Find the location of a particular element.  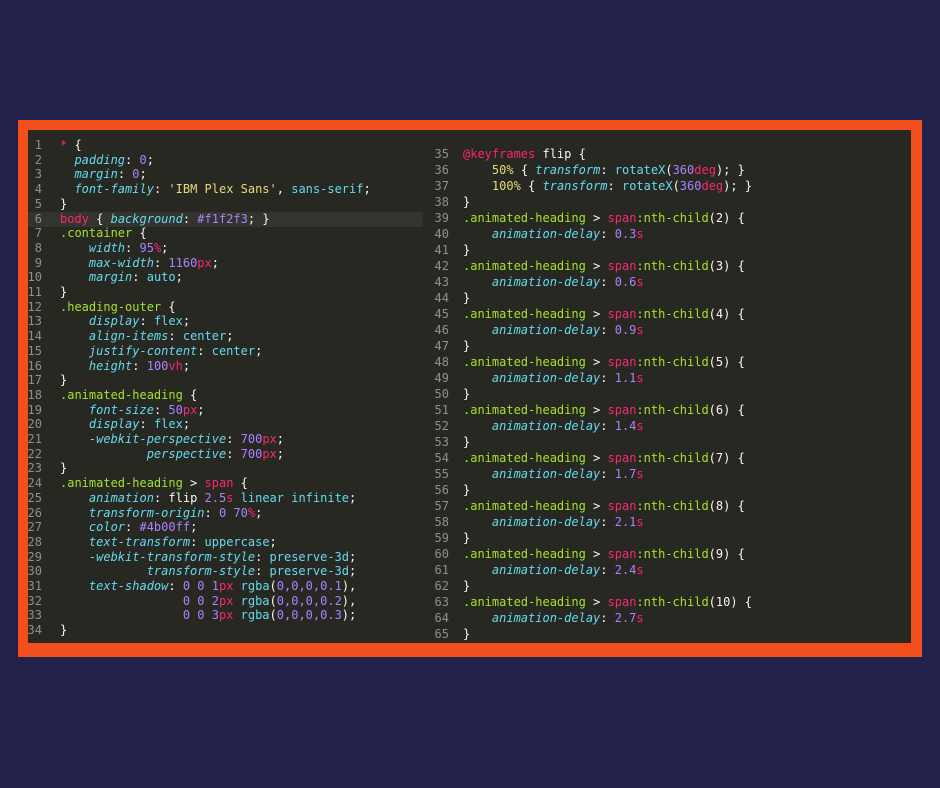

code-line: 2 padding: 0; is located at coordinates (225, 160).